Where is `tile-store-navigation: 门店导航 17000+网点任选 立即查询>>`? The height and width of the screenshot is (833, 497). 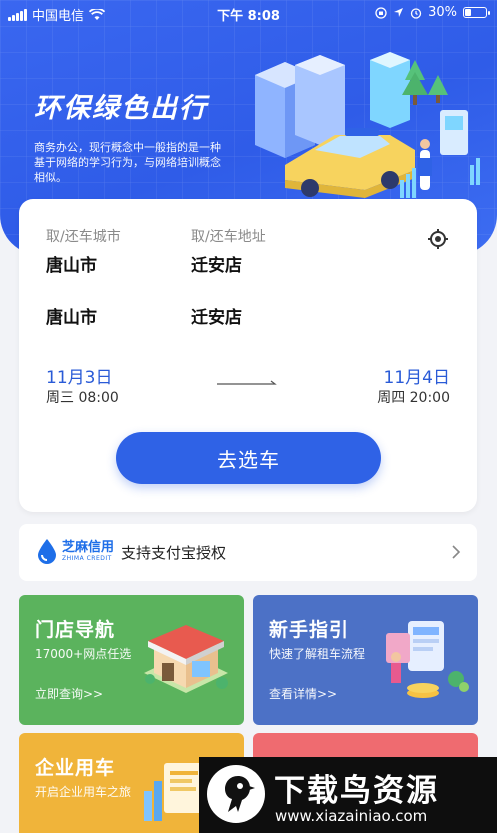 tile-store-navigation: 门店导航 17000+网点任选 立即查询>> is located at coordinates (131, 660).